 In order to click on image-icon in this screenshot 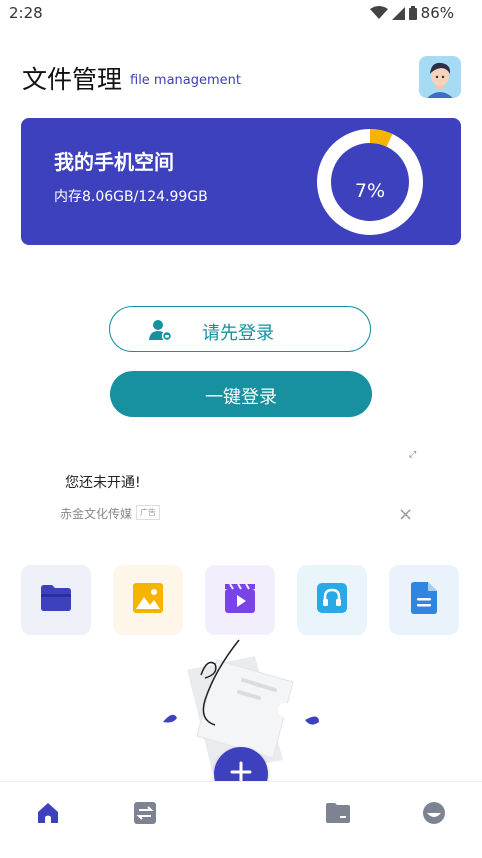, I will do `click(148, 600)`.